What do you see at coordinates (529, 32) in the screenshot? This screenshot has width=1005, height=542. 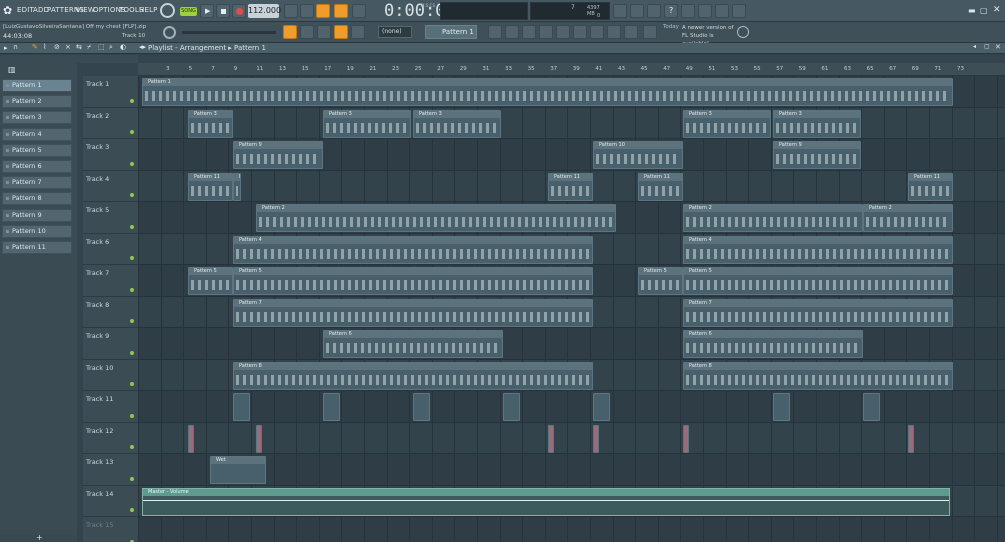 I see `channel-rack-button` at bounding box center [529, 32].